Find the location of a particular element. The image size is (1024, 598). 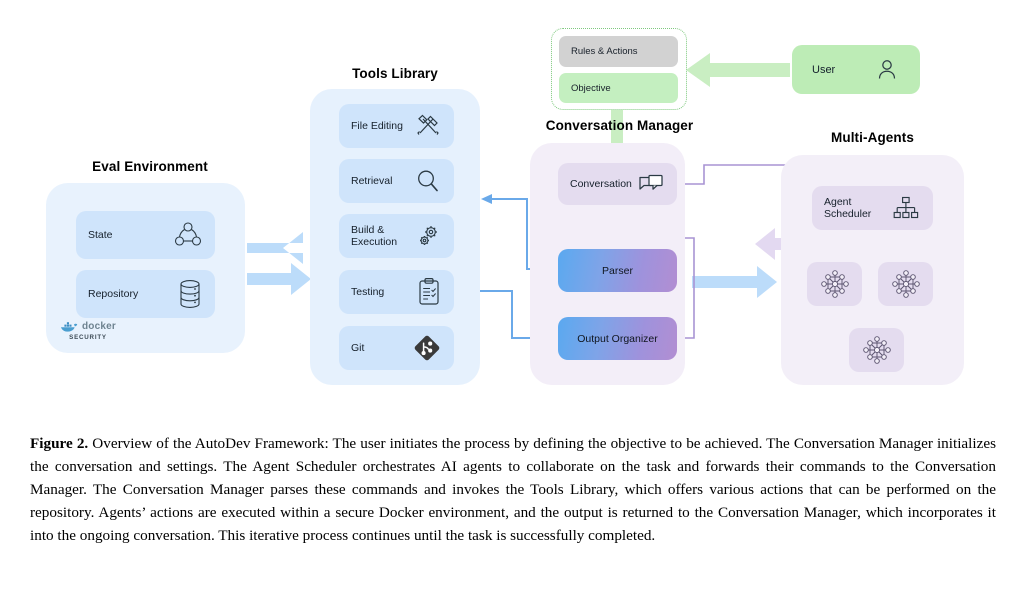

conversation-card-label: Conversation is located at coordinates (601, 183).